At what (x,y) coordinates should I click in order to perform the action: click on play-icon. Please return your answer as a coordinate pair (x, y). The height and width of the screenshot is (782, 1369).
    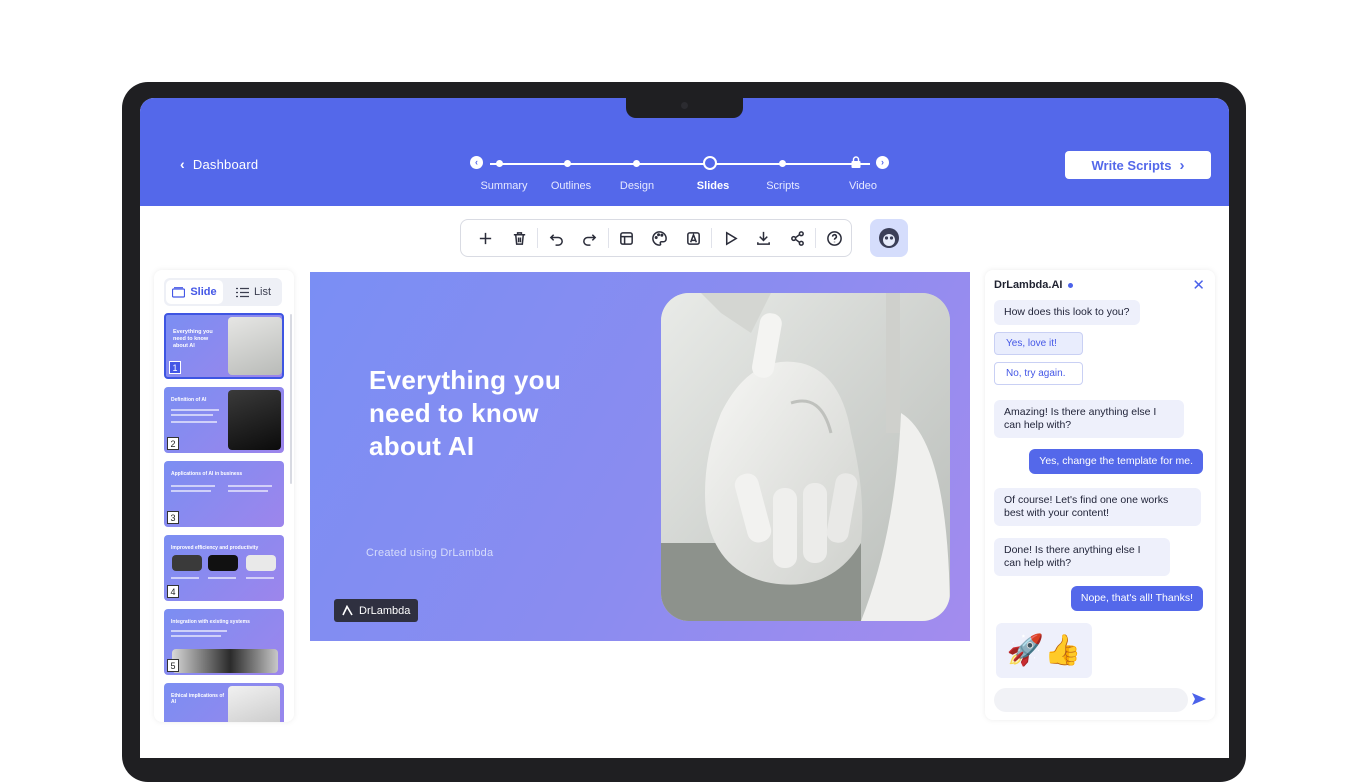
    Looking at the image, I should click on (730, 238).